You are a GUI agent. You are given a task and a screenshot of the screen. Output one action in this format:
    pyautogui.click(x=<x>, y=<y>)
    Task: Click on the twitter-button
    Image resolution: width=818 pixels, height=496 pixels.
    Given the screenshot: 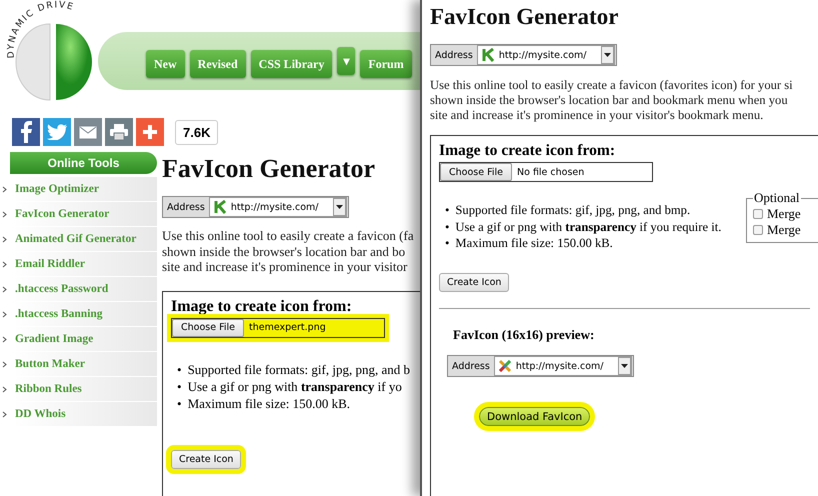 What is the action you would take?
    pyautogui.click(x=57, y=132)
    